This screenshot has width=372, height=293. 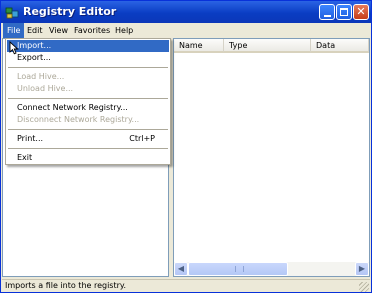 I want to click on scroll-right-button: ▶, so click(x=362, y=269).